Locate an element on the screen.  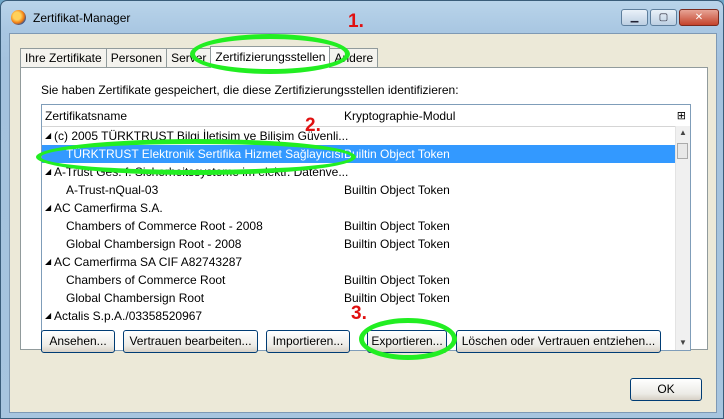
close-button: ✕ is located at coordinates (699, 17).